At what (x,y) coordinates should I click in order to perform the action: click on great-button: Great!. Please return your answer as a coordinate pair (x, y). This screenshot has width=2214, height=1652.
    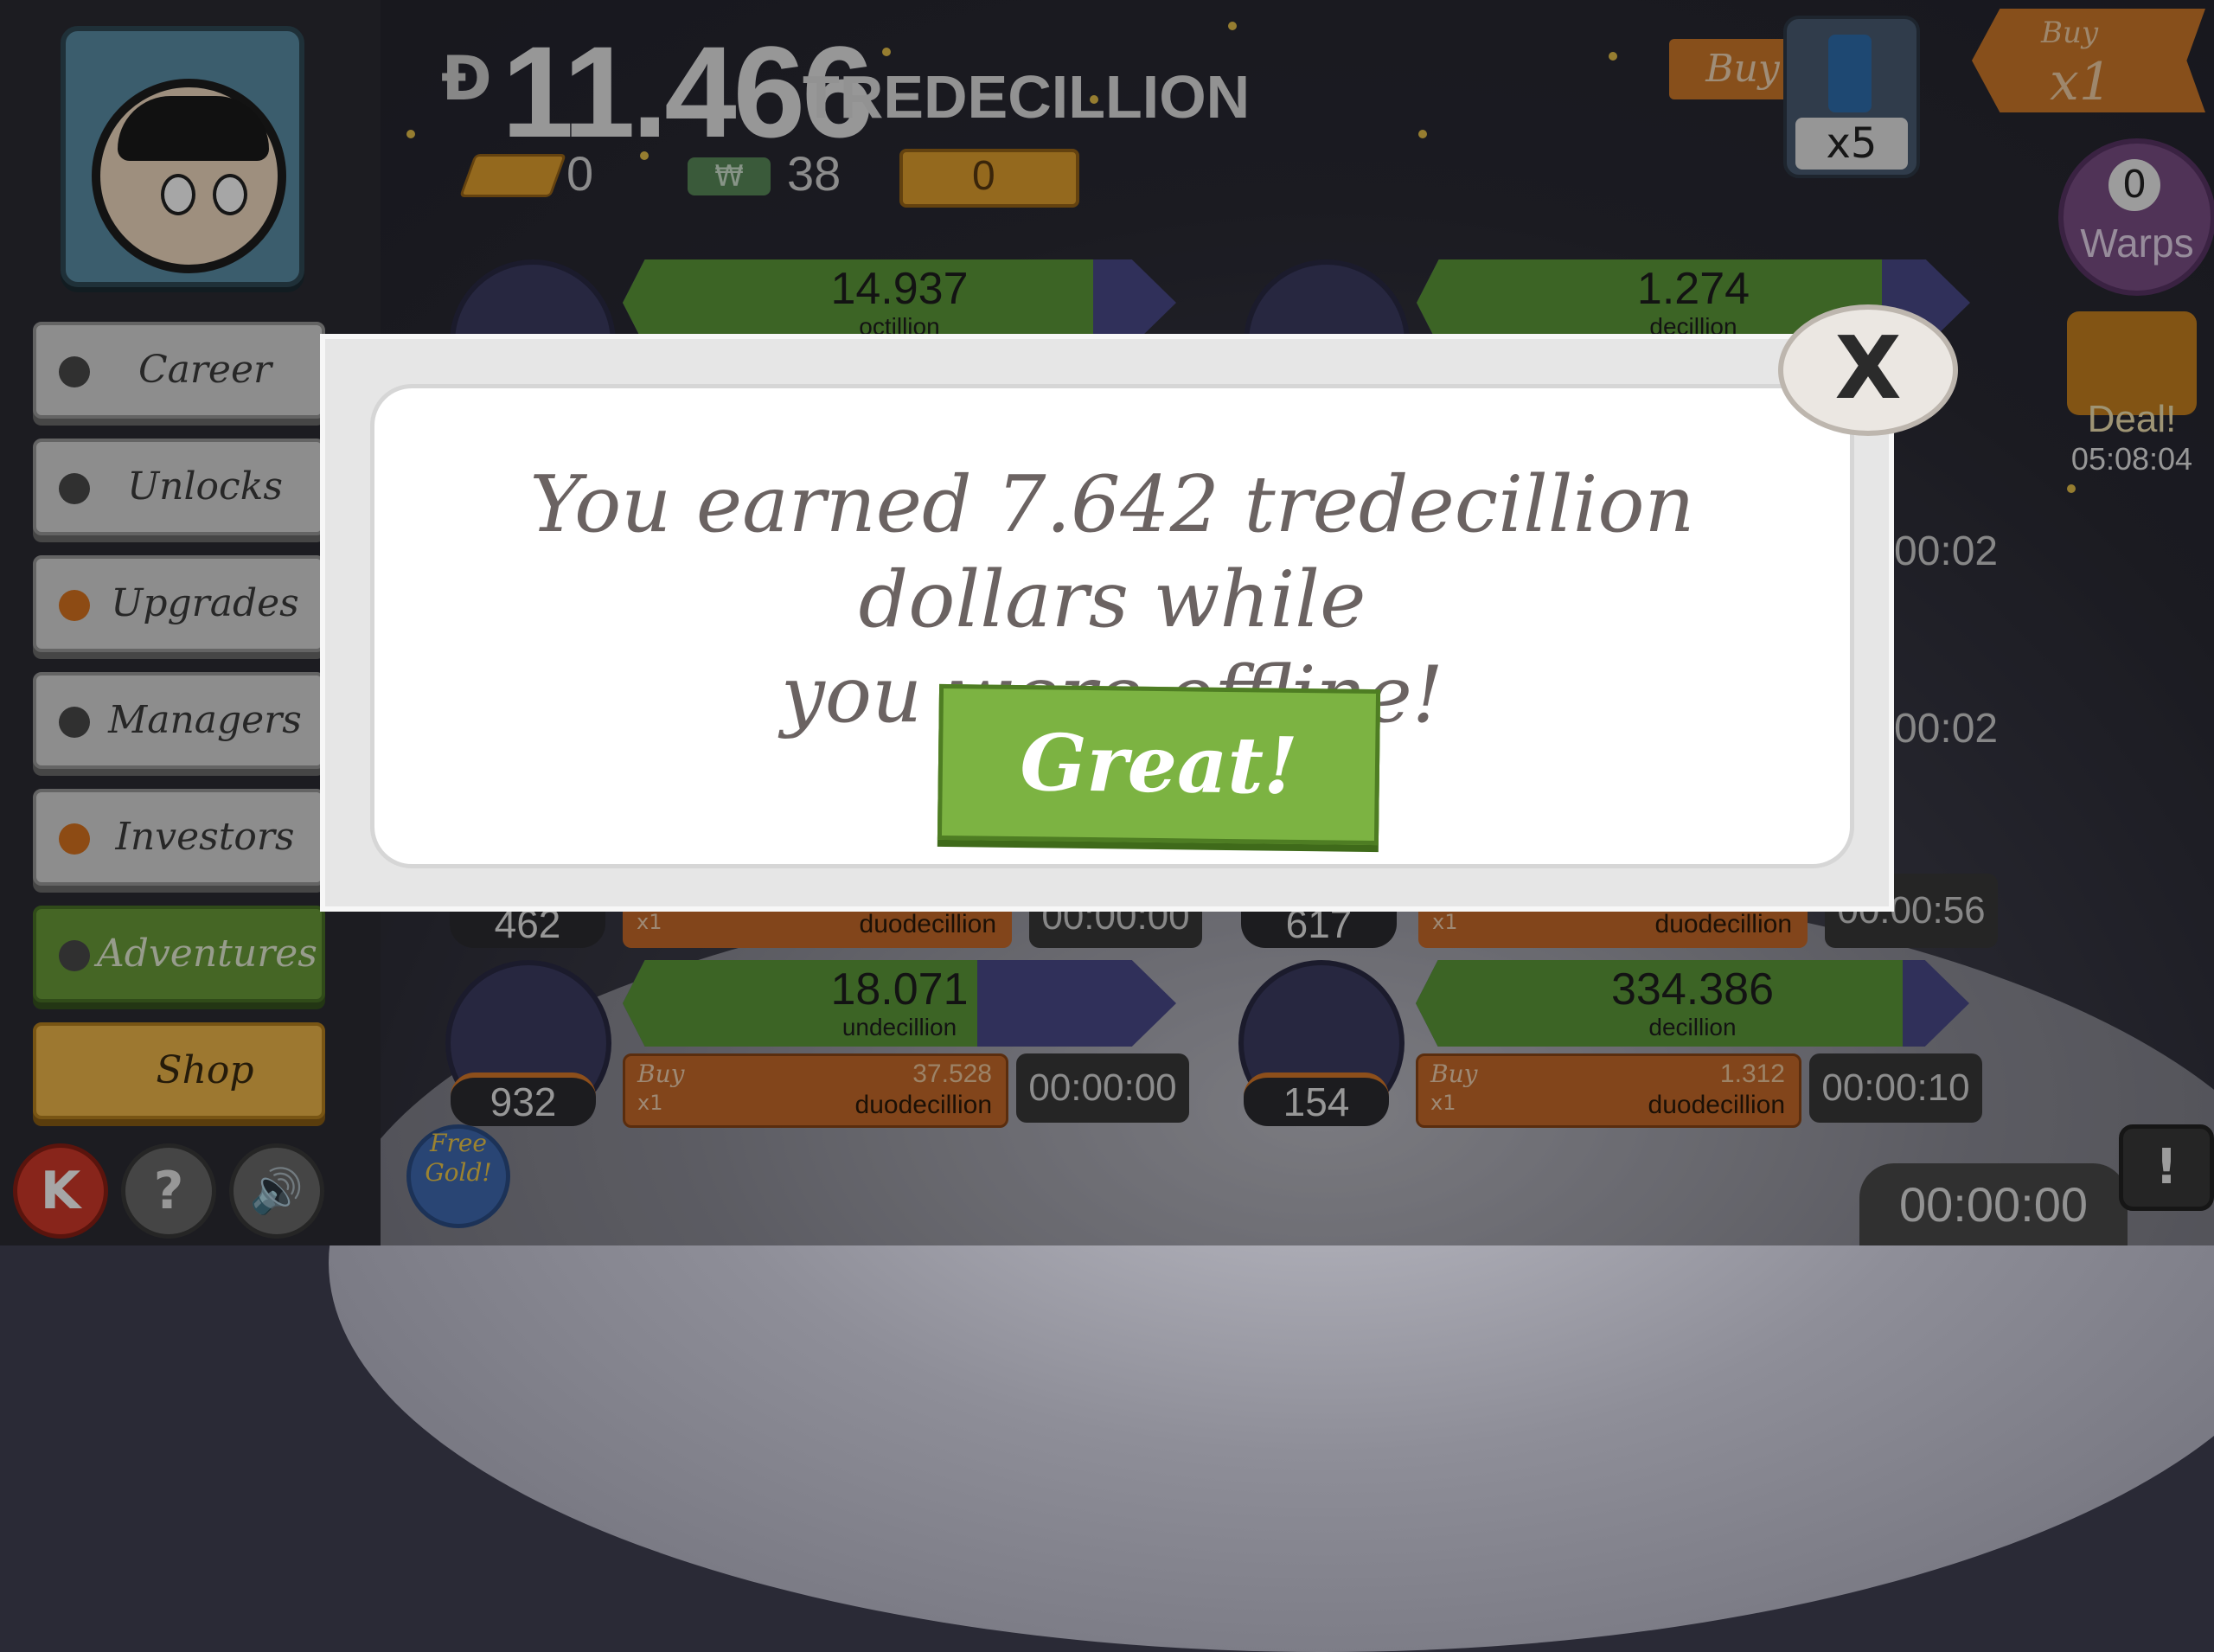
    Looking at the image, I should click on (1159, 764).